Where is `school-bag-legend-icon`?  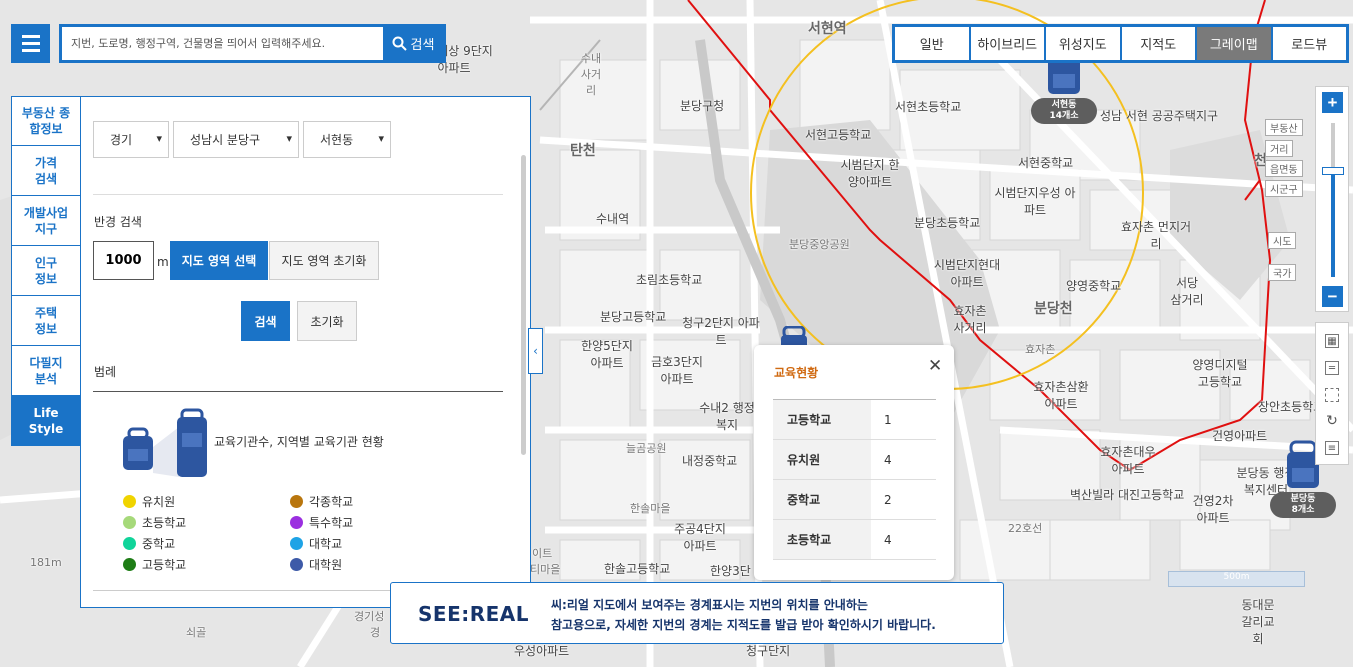 school-bag-legend-icon is located at coordinates (165, 442).